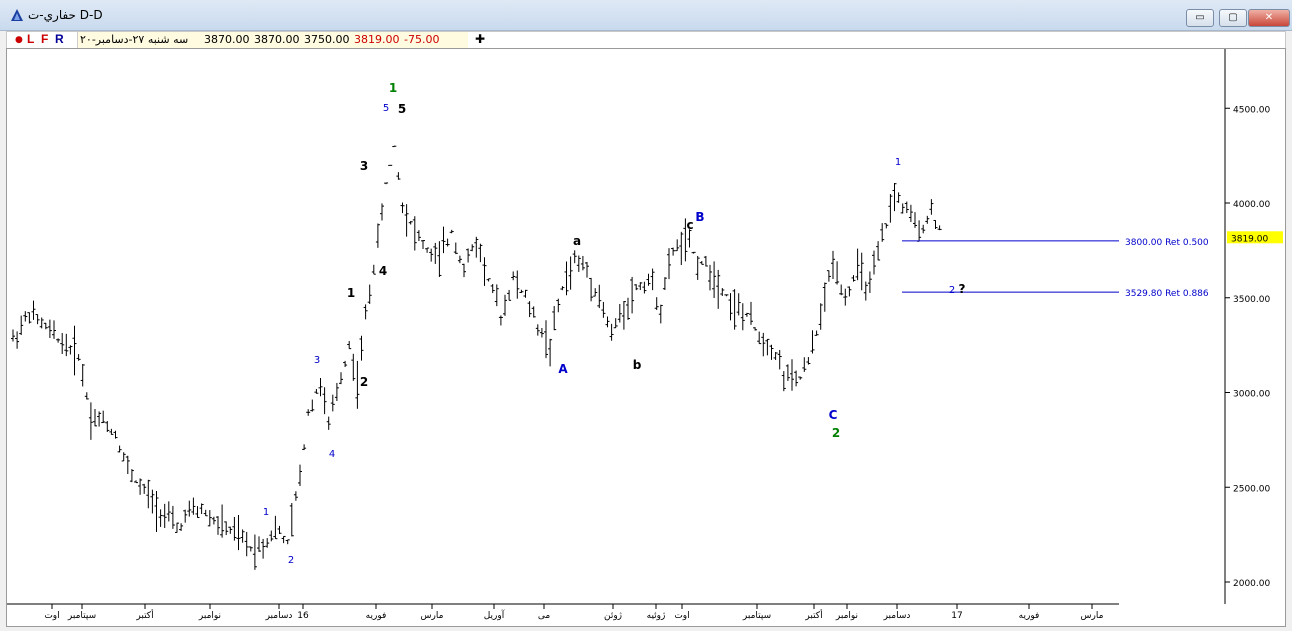  What do you see at coordinates (1251, 300) in the screenshot?
I see `y-tick-label: 3500.00` at bounding box center [1251, 300].